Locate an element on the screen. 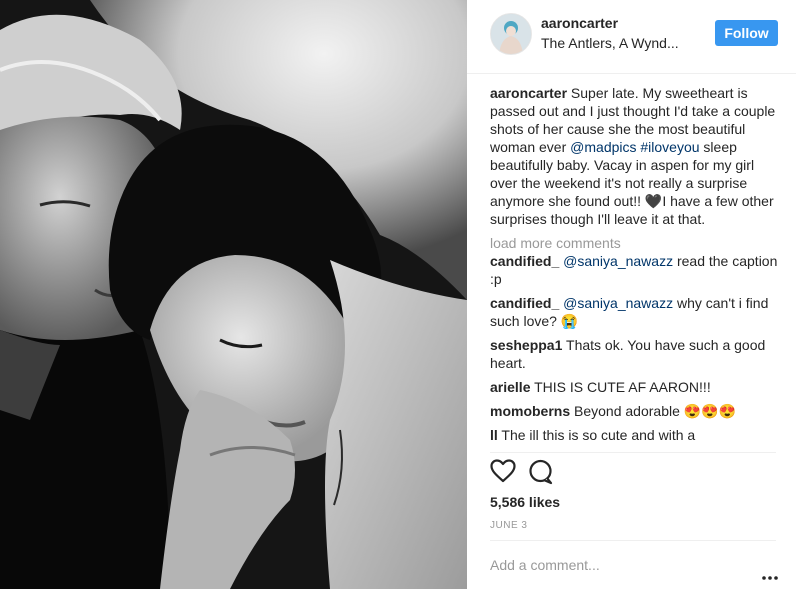  likes-count: 5,586 likes is located at coordinates (525, 502).